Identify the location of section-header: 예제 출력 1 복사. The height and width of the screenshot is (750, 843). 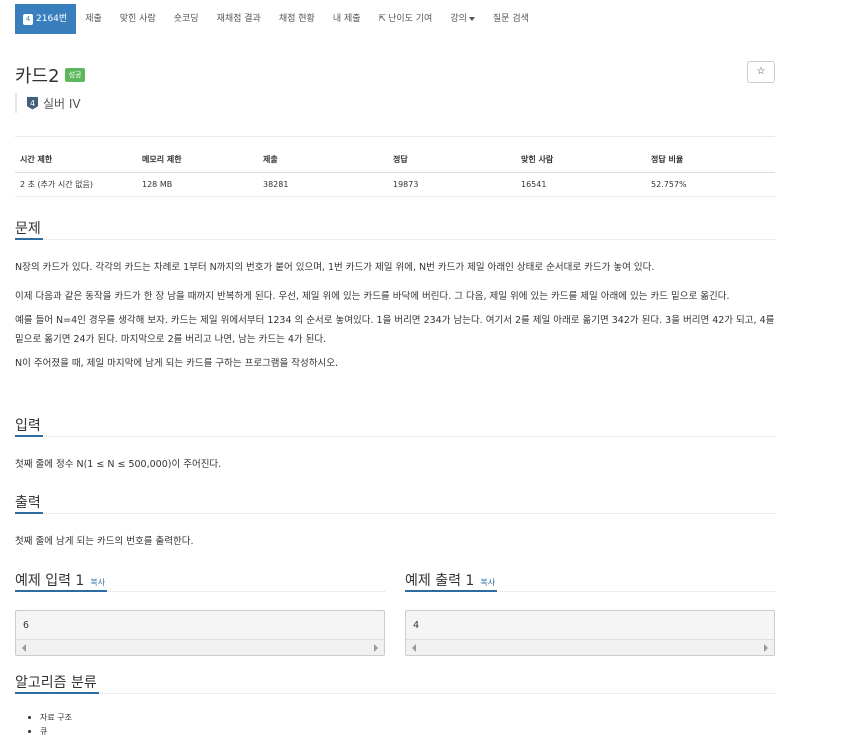
(590, 581).